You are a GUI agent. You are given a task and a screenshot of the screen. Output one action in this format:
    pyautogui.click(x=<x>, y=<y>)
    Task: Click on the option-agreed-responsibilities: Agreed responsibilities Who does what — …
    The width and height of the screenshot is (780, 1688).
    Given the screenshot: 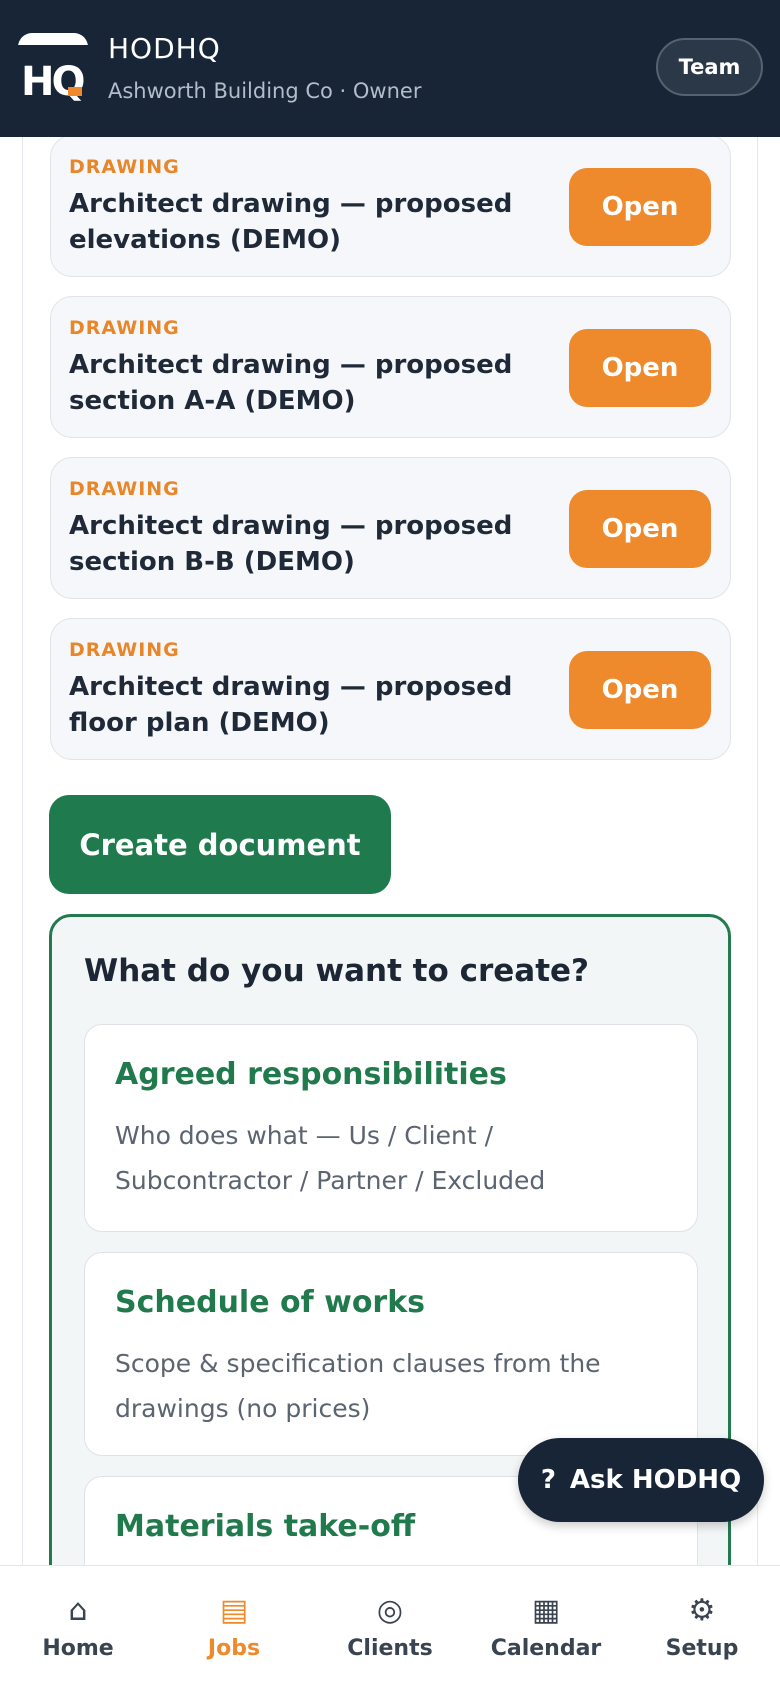 What is the action you would take?
    pyautogui.click(x=391, y=1128)
    